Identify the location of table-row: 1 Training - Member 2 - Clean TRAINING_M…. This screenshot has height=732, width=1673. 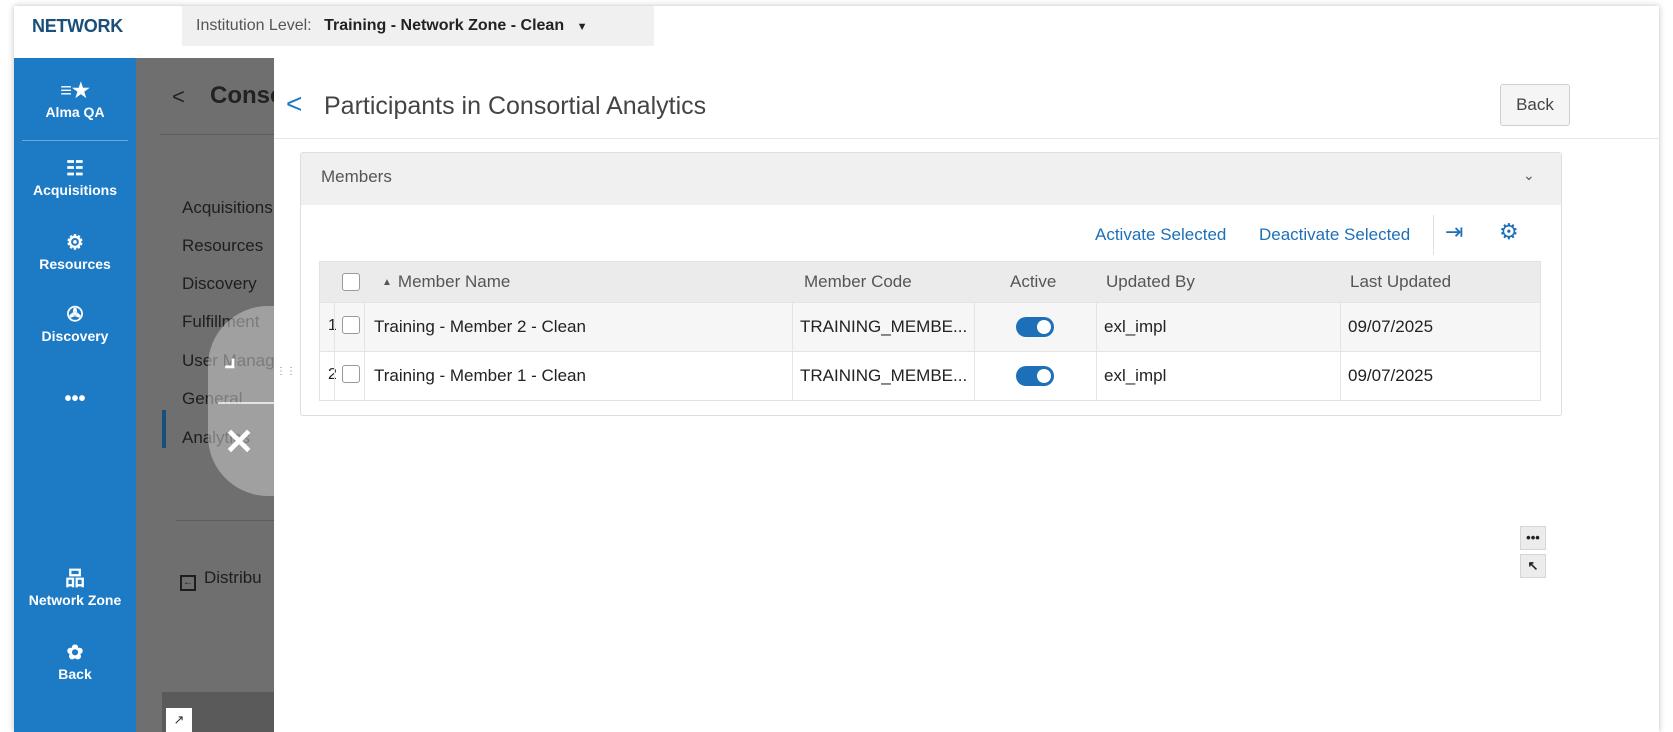
(930, 327).